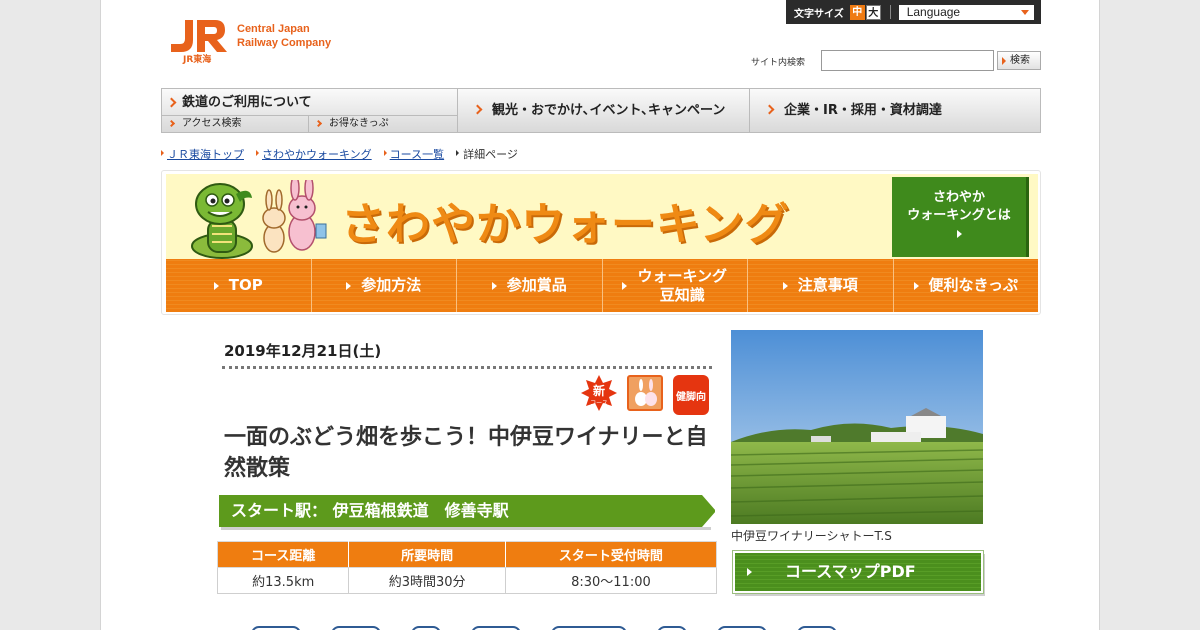 The height and width of the screenshot is (630, 1200). What do you see at coordinates (850, 571) in the screenshot?
I see `course-map-pdf-label: コースマップPDF` at bounding box center [850, 571].